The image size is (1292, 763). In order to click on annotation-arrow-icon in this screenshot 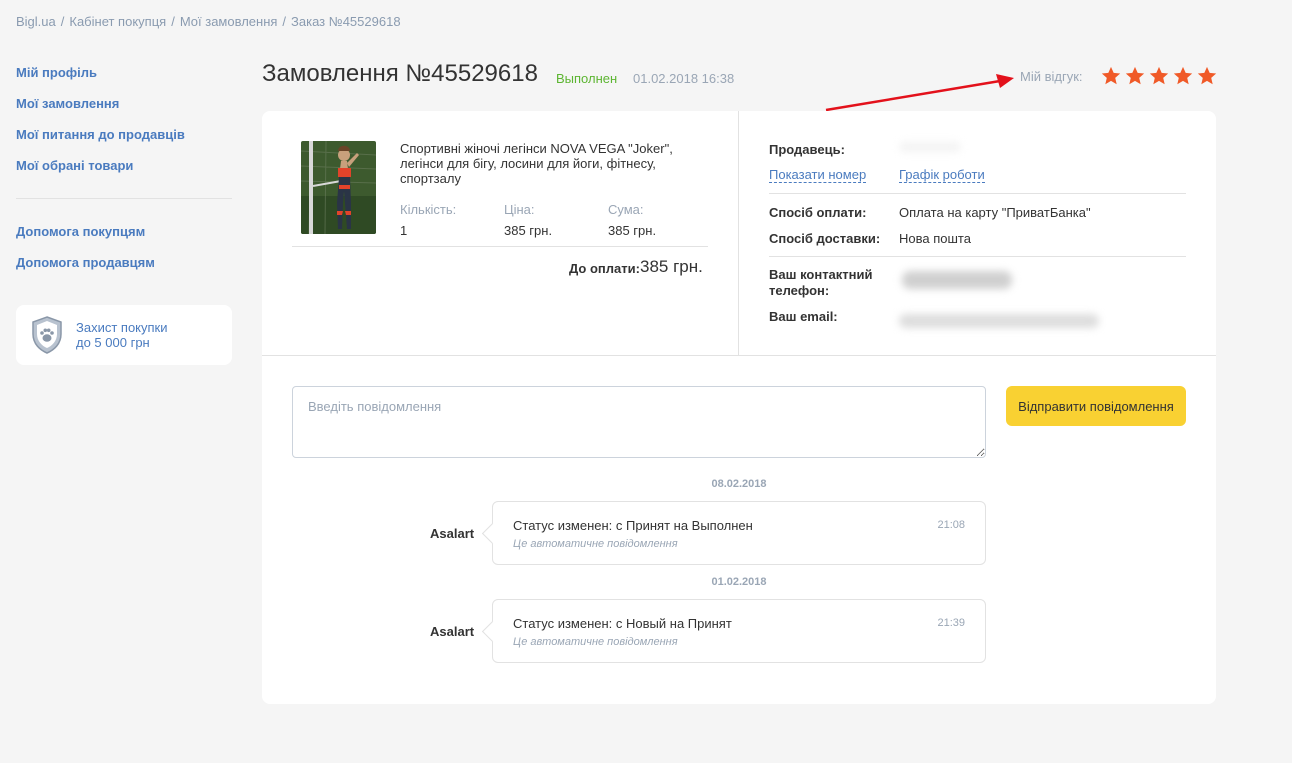, I will do `click(919, 93)`.